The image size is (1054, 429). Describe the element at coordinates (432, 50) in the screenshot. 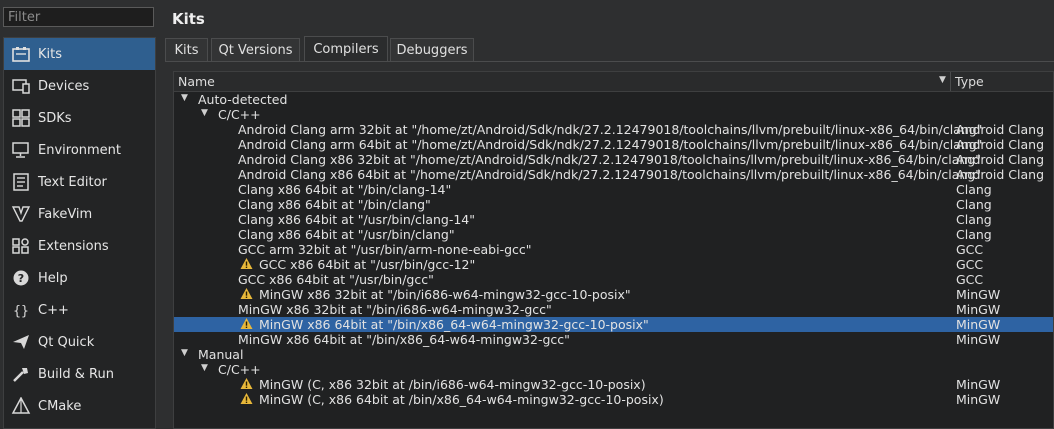

I see `tab-debuggers: Debuggers` at that location.